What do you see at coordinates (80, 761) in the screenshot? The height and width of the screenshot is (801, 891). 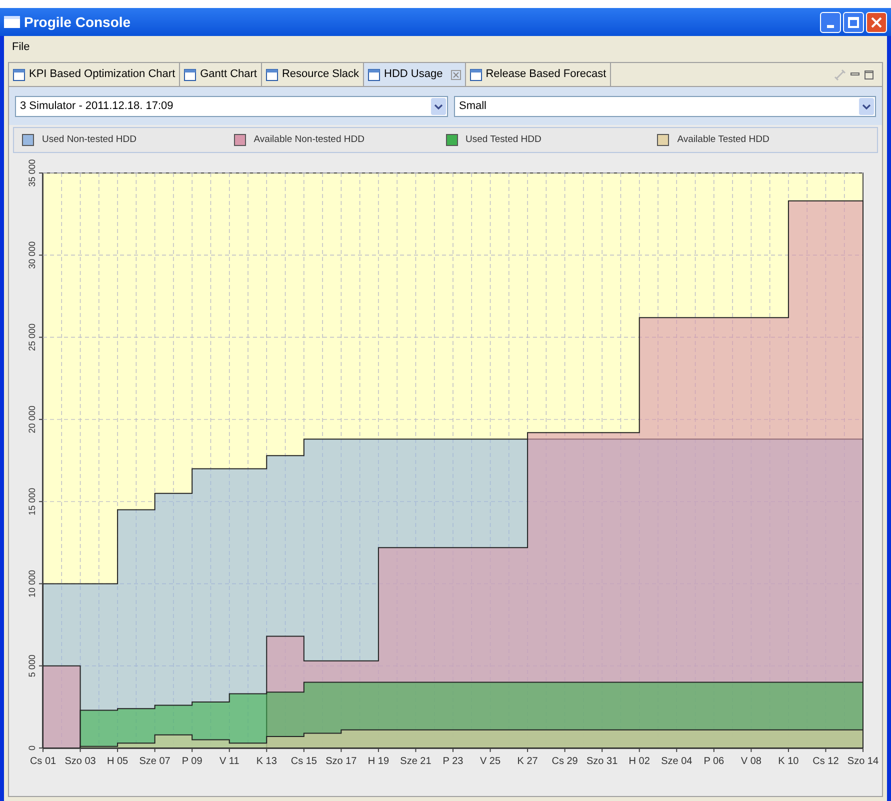 I see `x-tick-label: Szo 03` at bounding box center [80, 761].